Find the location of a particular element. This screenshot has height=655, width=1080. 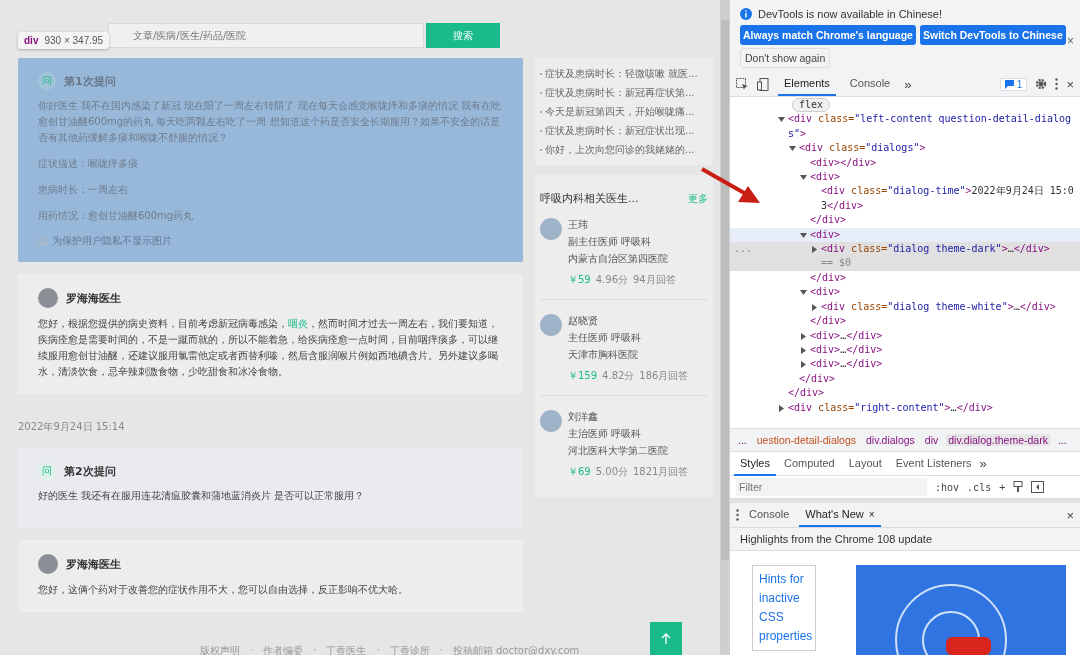

pane-tab: Styles is located at coordinates (755, 463).